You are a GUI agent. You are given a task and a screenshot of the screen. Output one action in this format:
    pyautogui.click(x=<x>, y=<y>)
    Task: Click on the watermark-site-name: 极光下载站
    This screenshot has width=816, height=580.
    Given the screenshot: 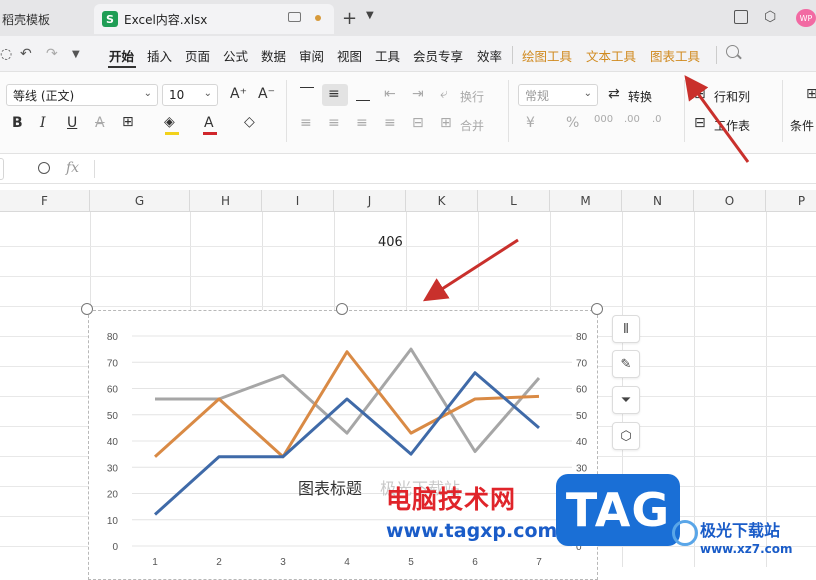 What is the action you would take?
    pyautogui.click(x=740, y=530)
    